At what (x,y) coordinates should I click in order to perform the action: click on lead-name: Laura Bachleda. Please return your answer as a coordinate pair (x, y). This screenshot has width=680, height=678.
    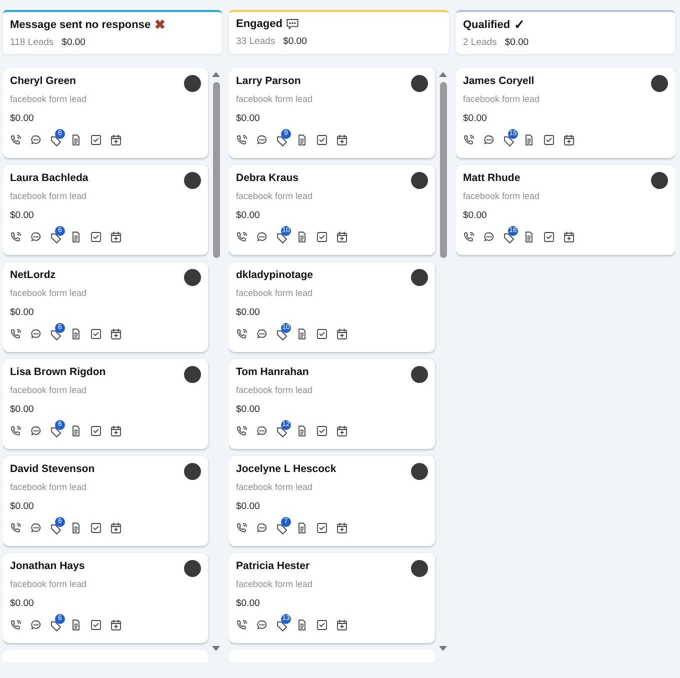
    Looking at the image, I should click on (49, 178).